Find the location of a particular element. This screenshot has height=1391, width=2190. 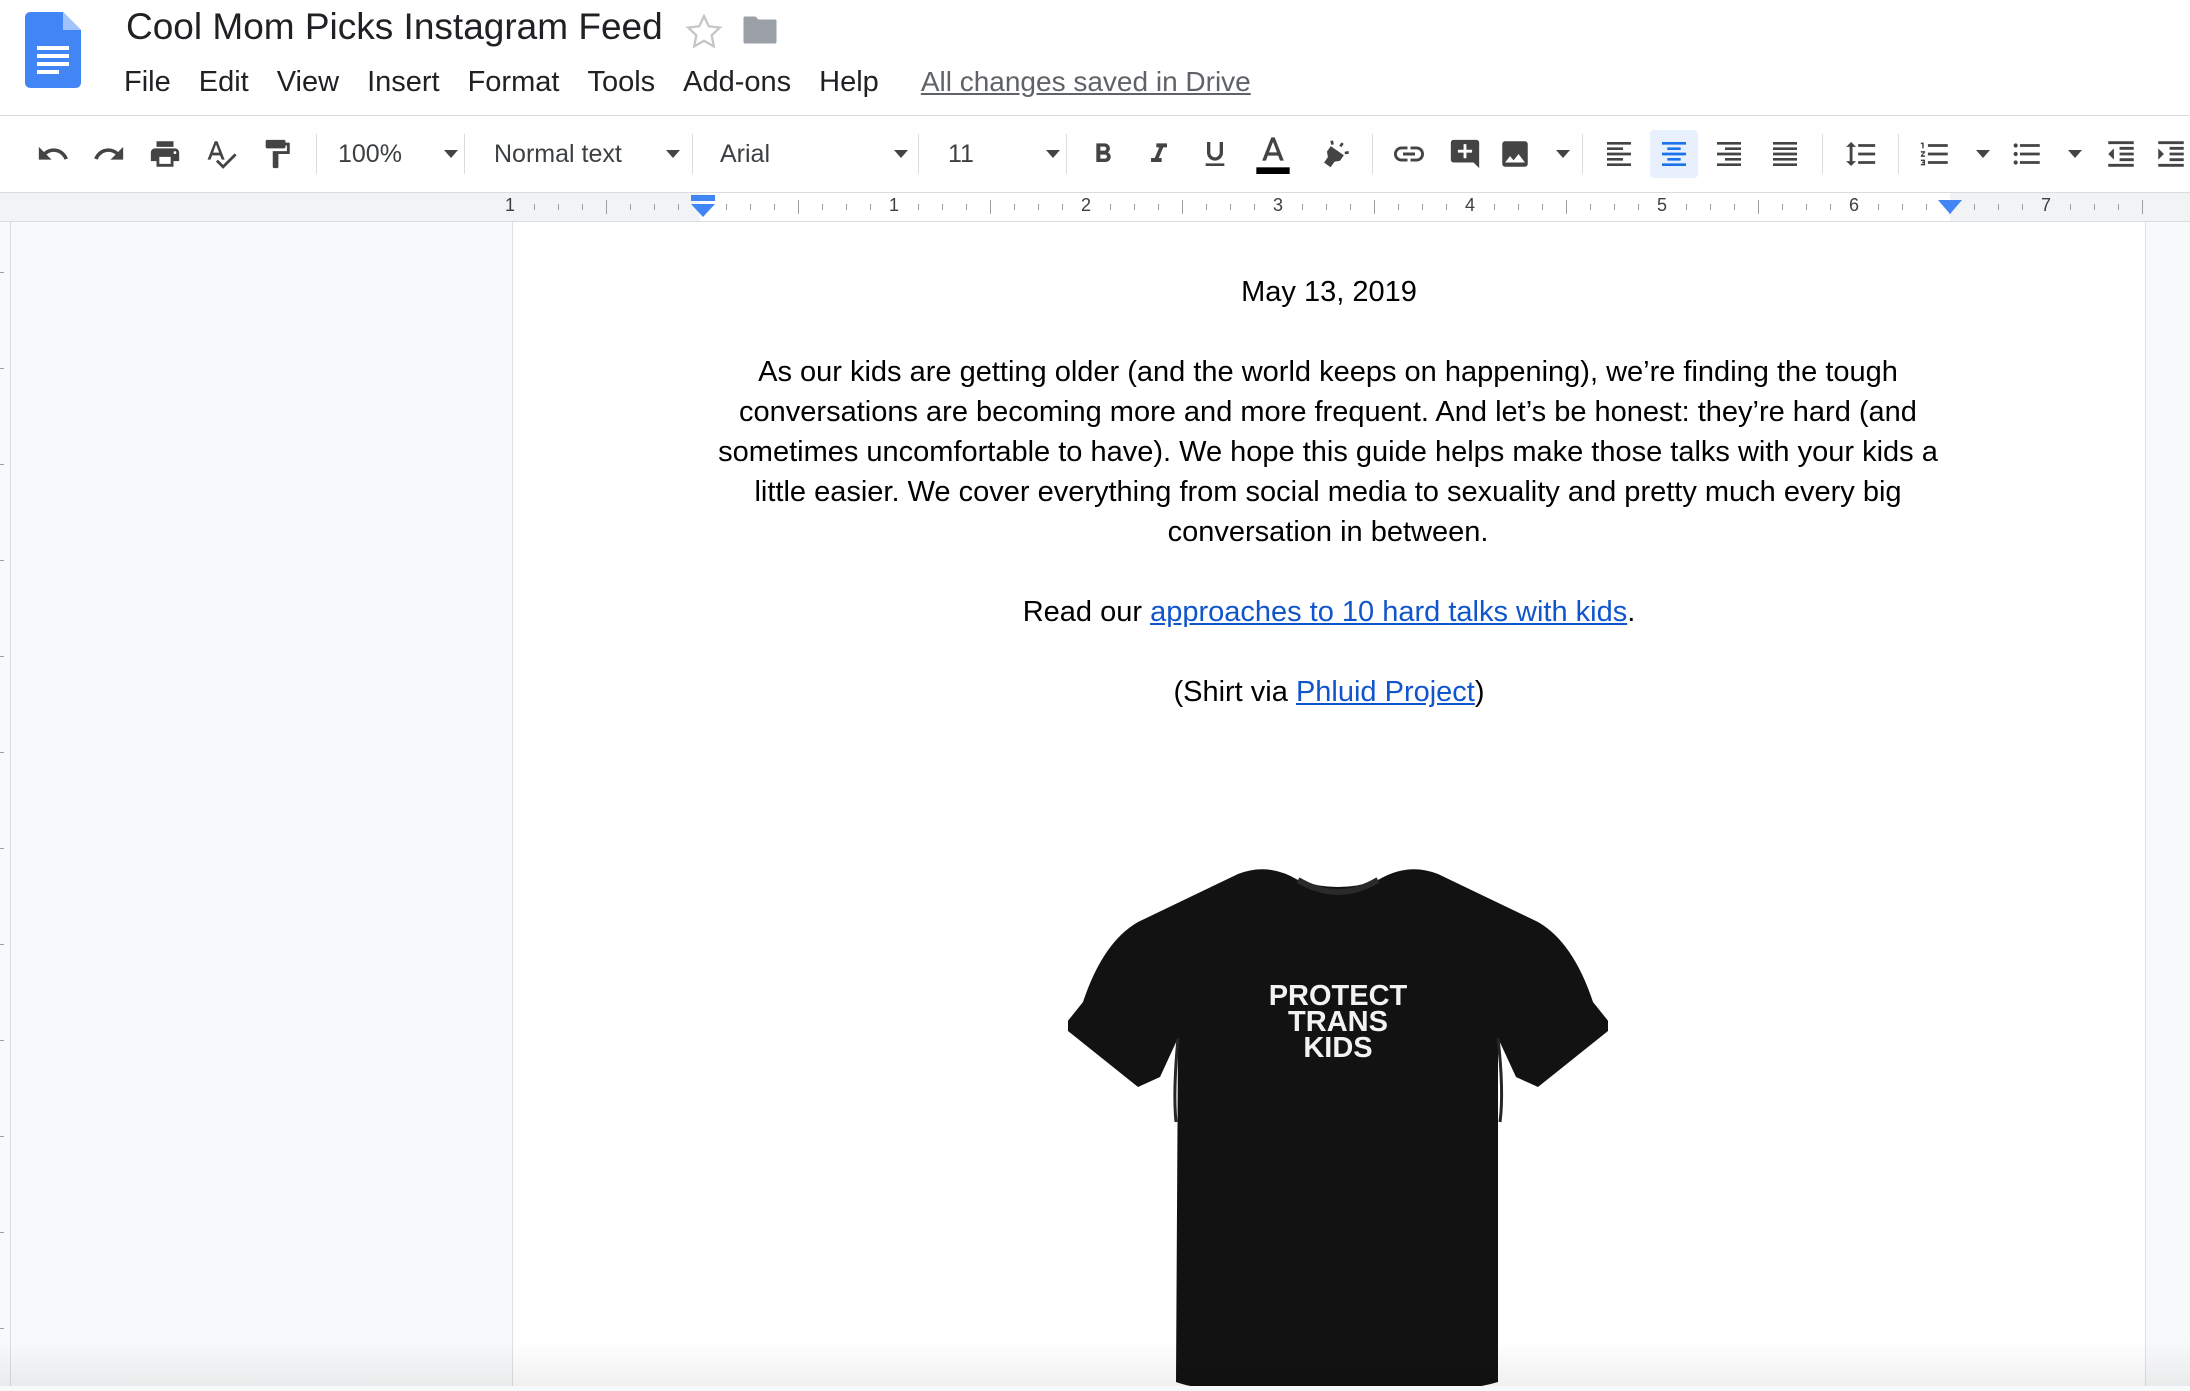

bold-icon is located at coordinates (1103, 154).